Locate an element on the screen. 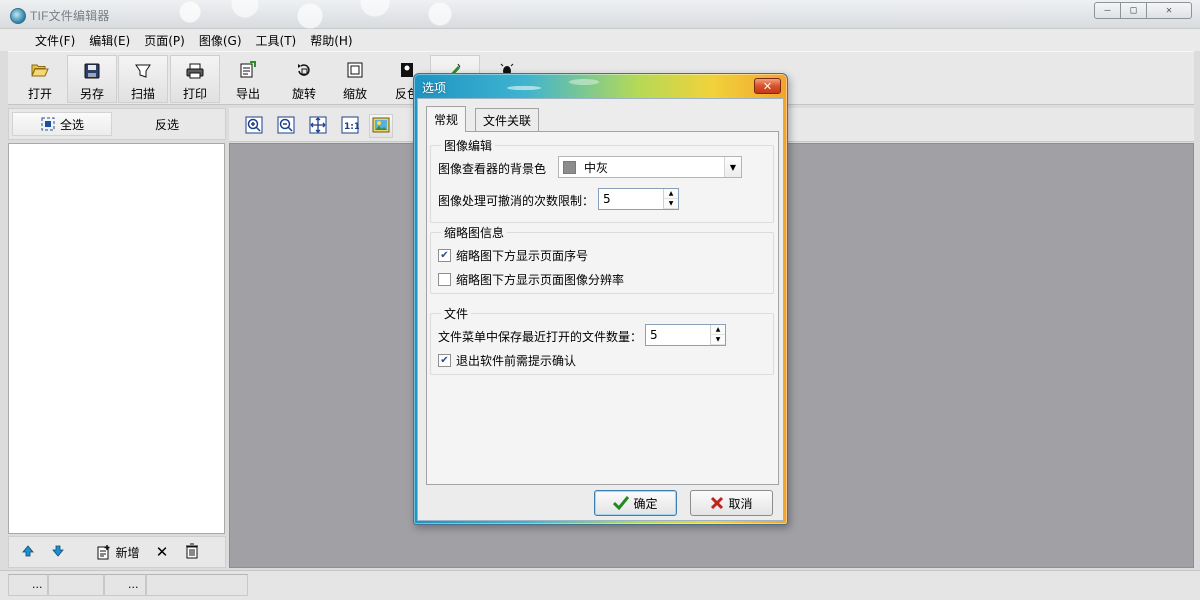 This screenshot has width=1200, height=600. export-button: 导出 is located at coordinates (248, 79).